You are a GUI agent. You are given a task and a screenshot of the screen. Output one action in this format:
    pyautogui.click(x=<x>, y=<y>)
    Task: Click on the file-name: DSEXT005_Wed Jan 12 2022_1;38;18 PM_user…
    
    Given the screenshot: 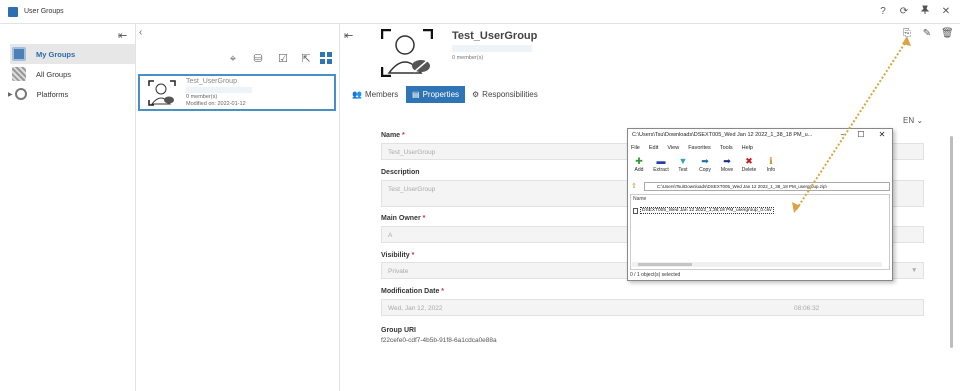 What is the action you would take?
    pyautogui.click(x=707, y=210)
    